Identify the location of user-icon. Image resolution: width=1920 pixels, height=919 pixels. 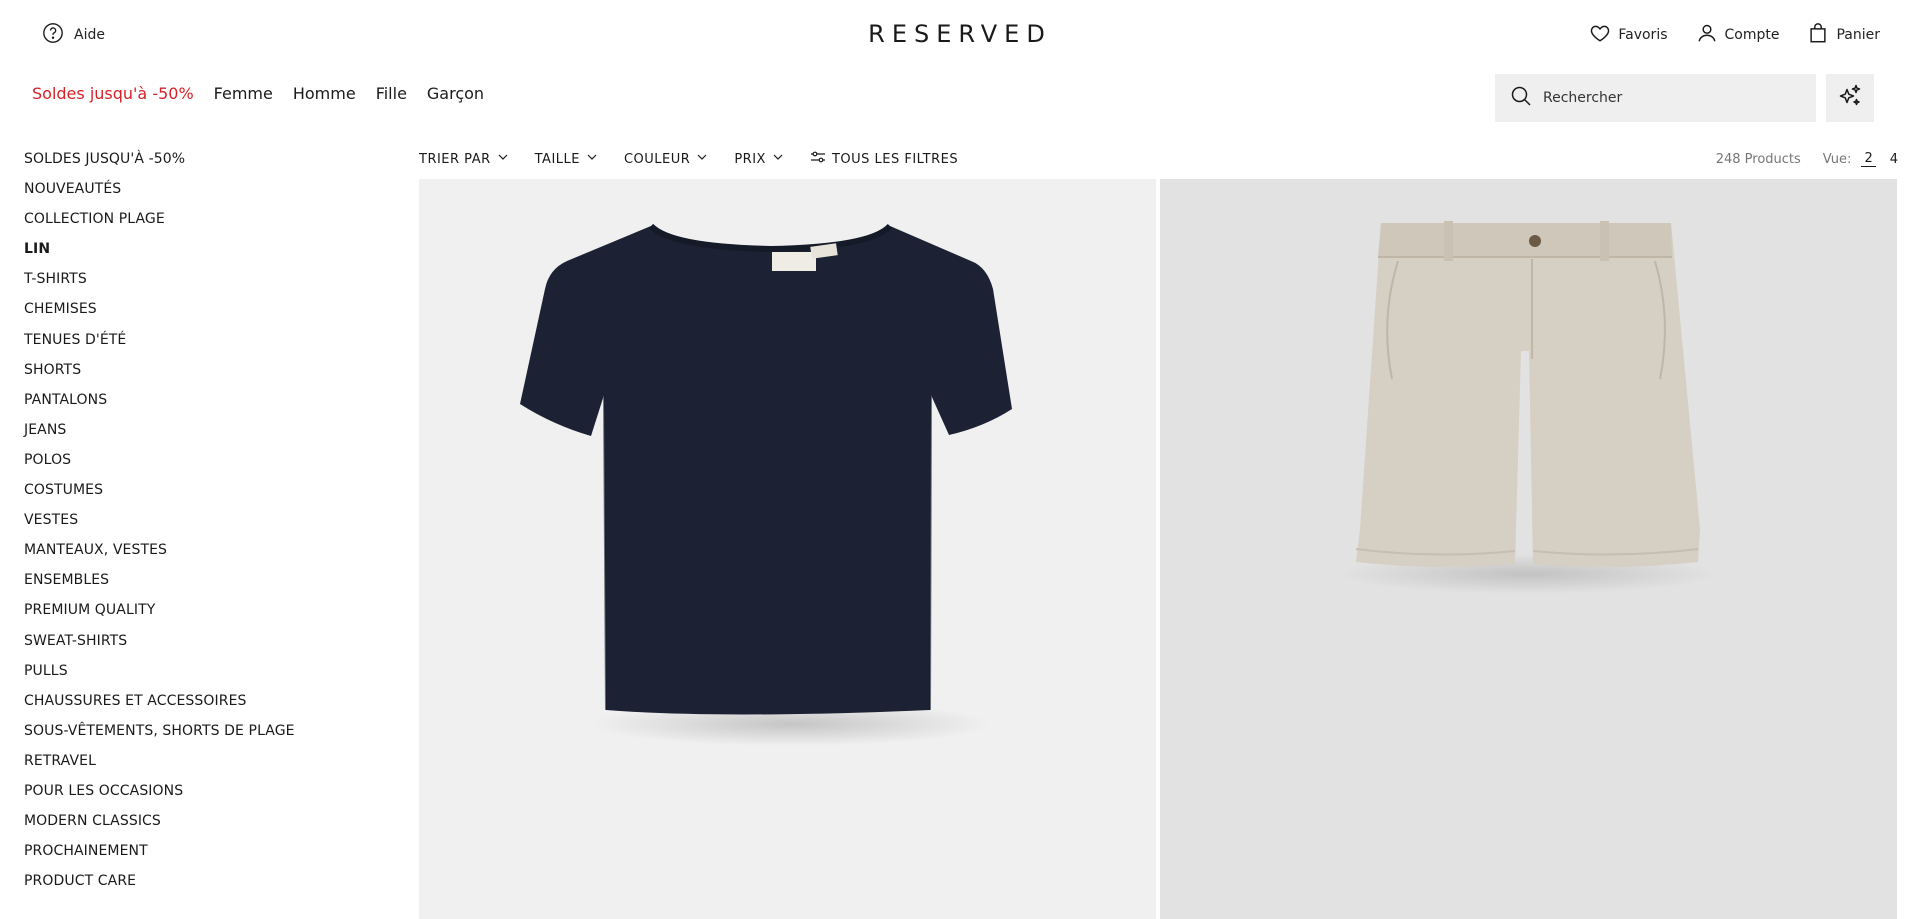
(1707, 35).